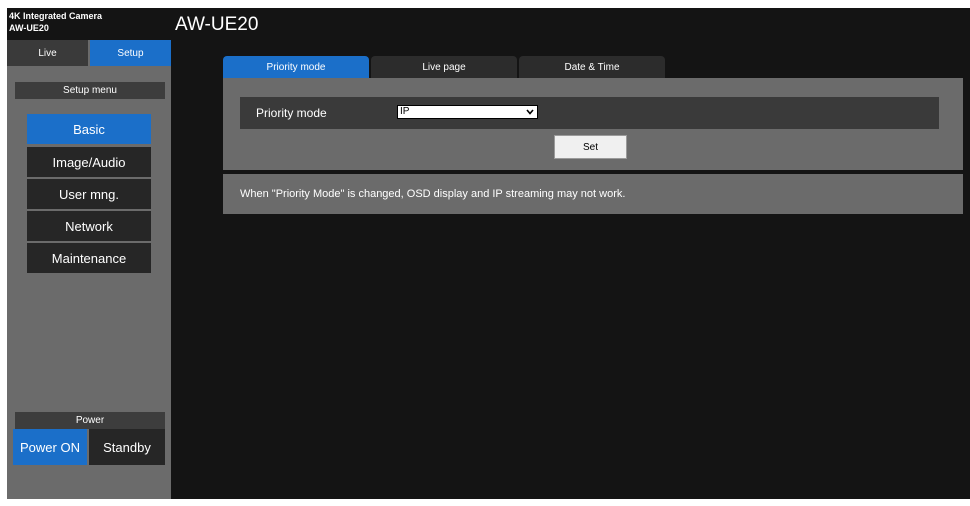  I want to click on model-type: 4K Integrated Camera, so click(56, 16).